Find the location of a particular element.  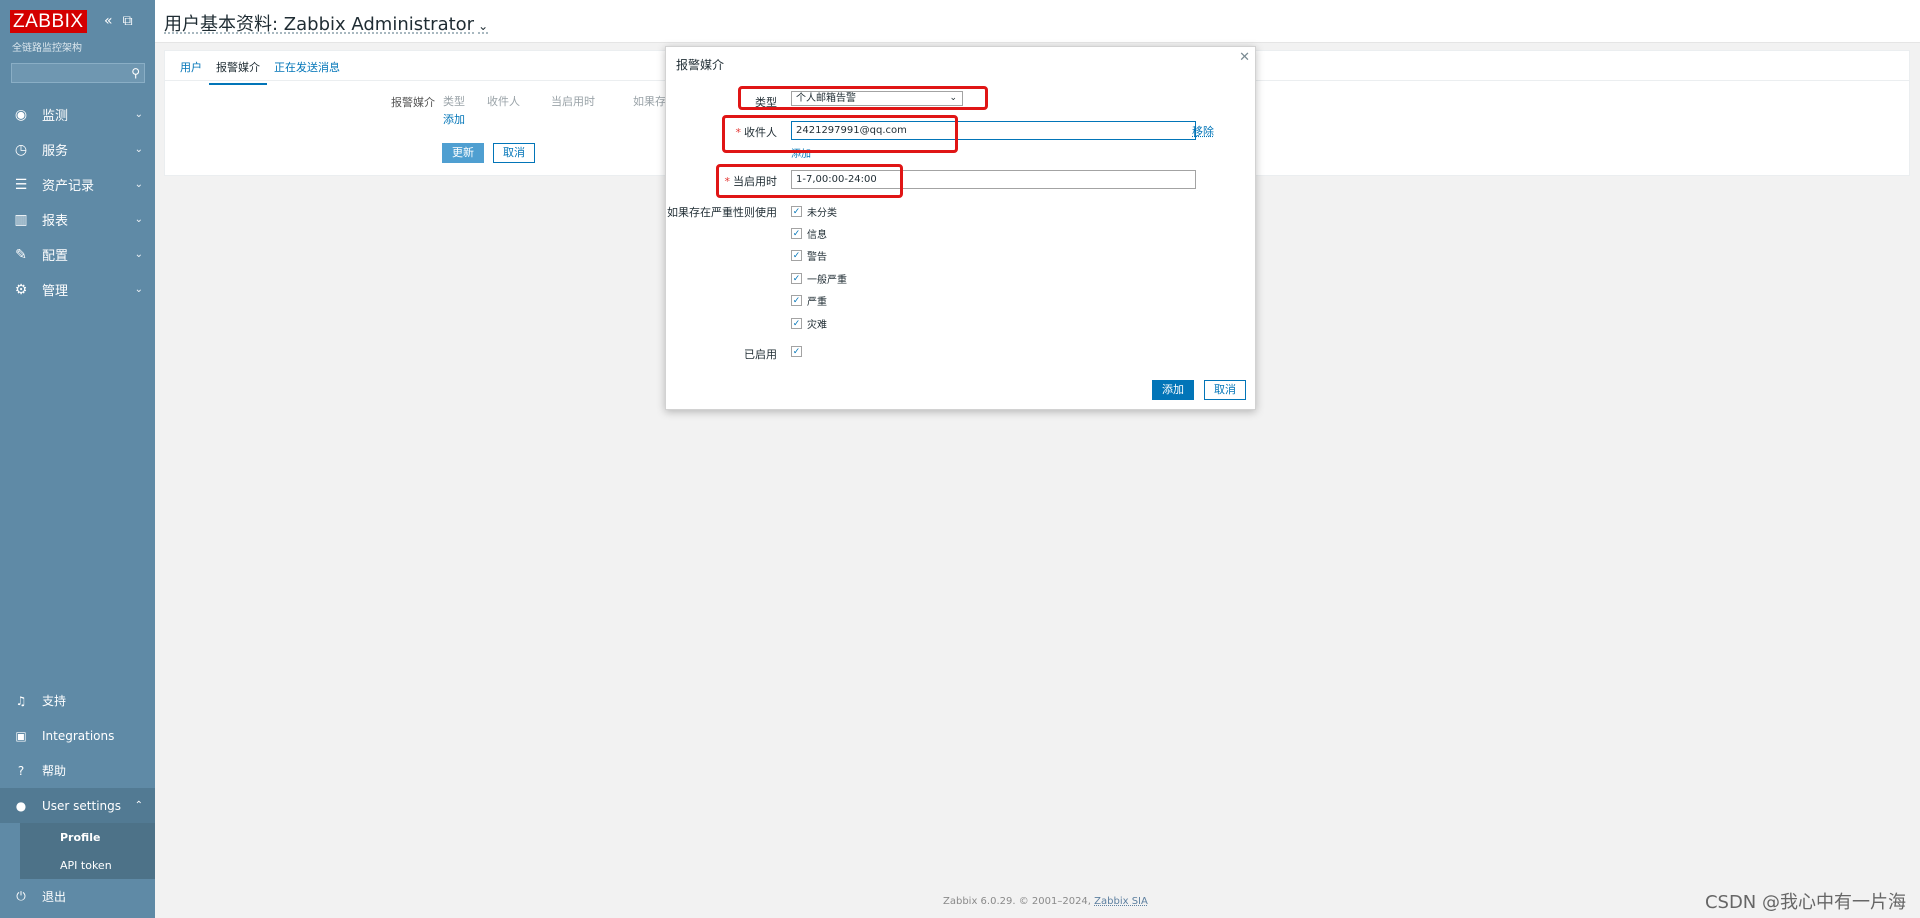

eye-icon: ◉ is located at coordinates (21, 114).